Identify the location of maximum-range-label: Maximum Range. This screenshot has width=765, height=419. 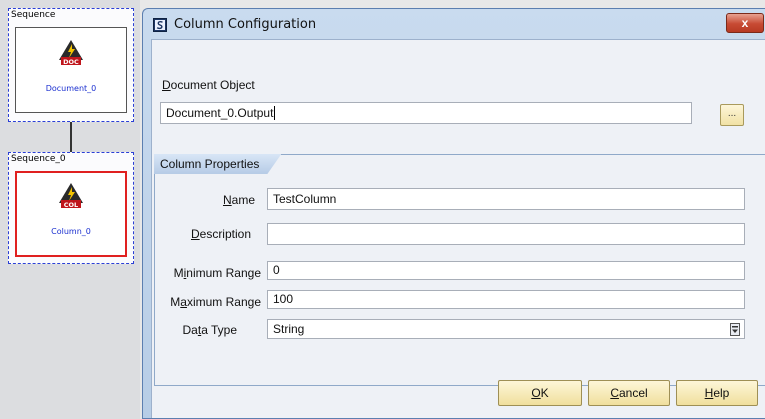
(215, 302).